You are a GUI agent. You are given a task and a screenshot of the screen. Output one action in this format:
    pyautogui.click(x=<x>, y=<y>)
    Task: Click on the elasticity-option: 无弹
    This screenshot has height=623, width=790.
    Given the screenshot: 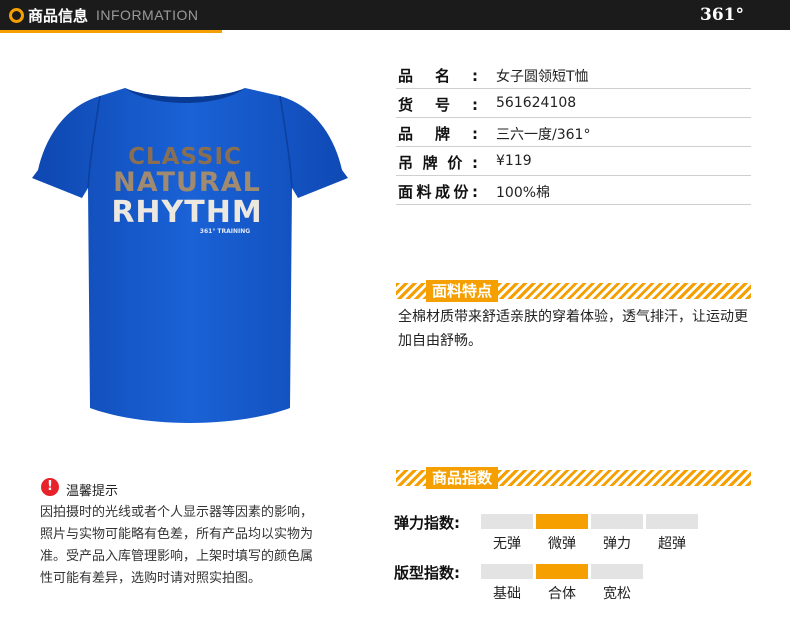 What is the action you would take?
    pyautogui.click(x=507, y=544)
    